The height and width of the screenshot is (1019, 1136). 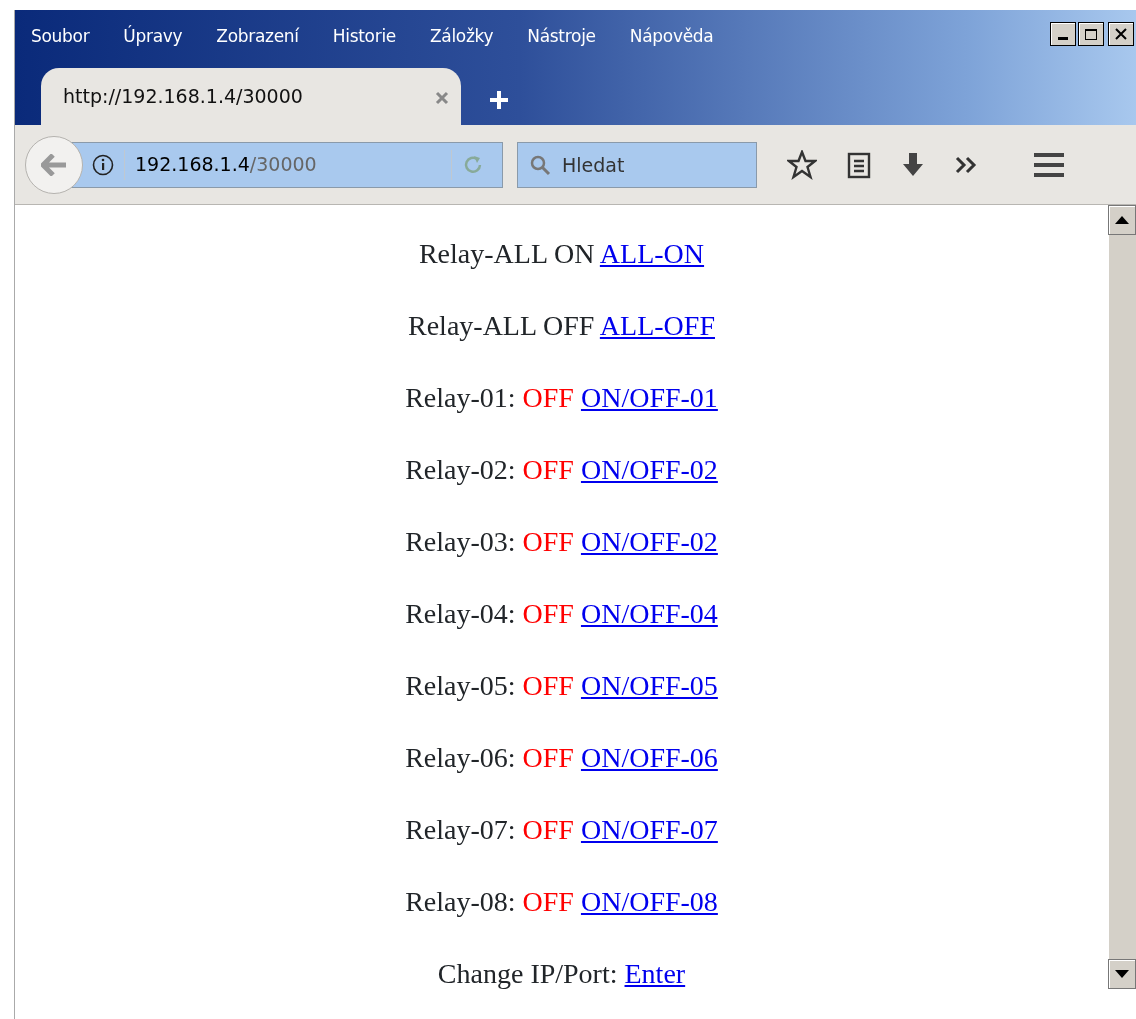 What do you see at coordinates (649, 397) in the screenshot?
I see `relay-link: ON/OFF-01` at bounding box center [649, 397].